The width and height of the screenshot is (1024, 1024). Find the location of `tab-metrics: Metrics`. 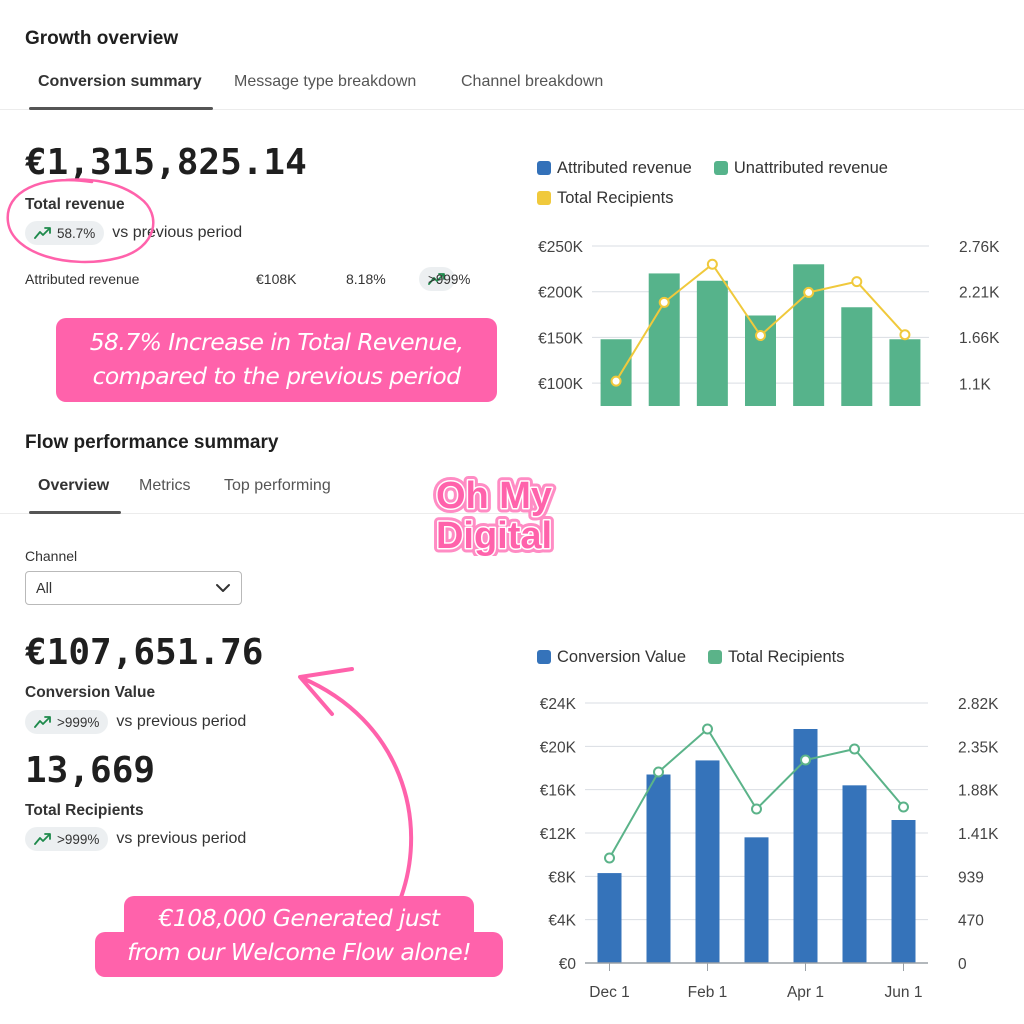

tab-metrics: Metrics is located at coordinates (165, 494).